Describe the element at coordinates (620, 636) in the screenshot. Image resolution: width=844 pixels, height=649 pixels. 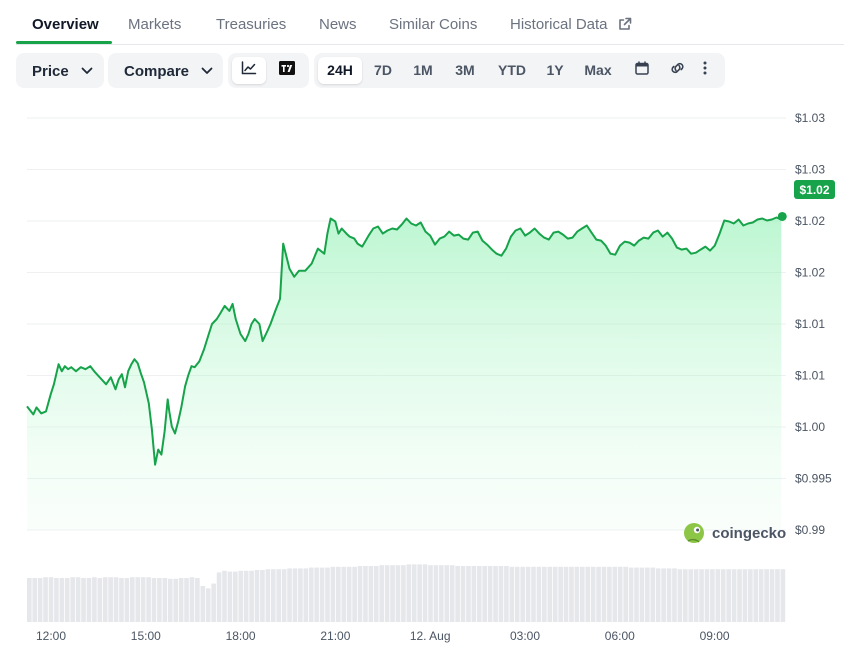
I see `x-tick-label: 06:00` at that location.